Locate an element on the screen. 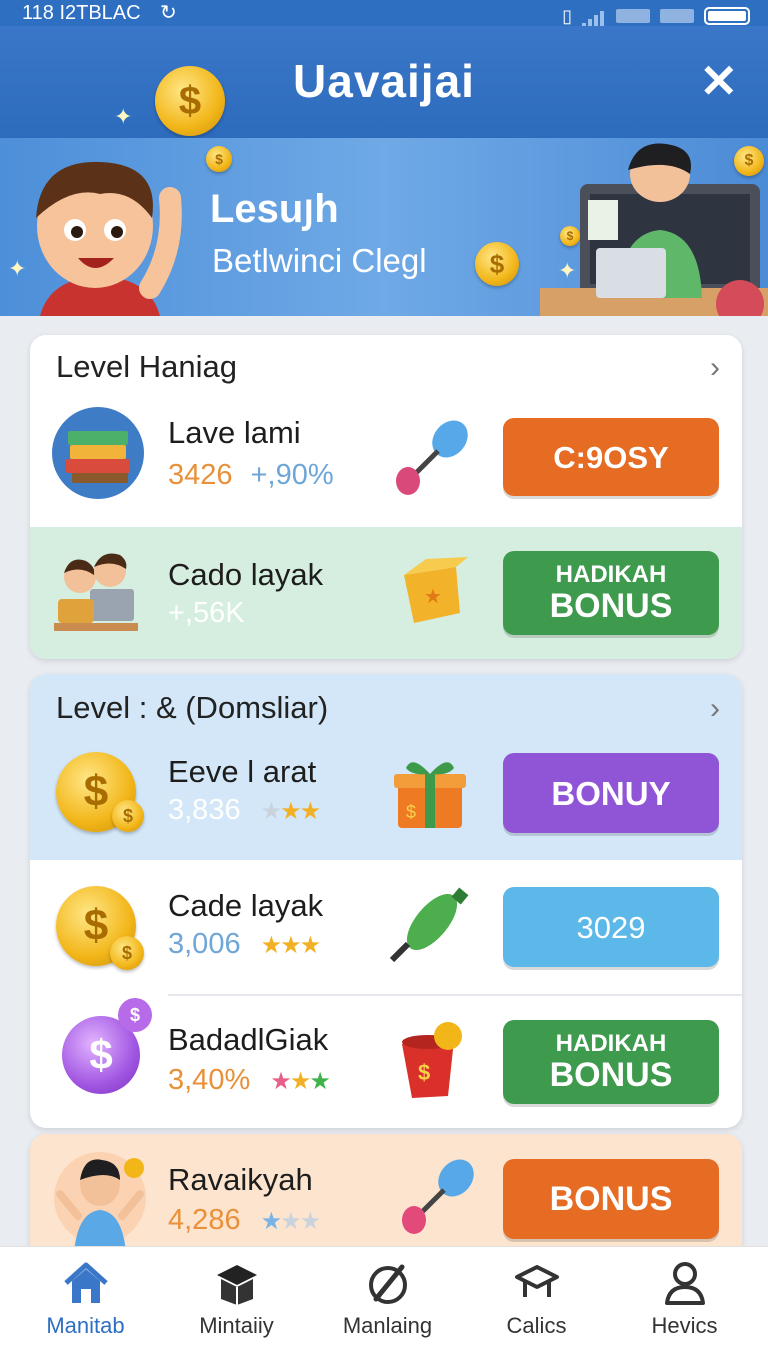 The width and height of the screenshot is (768, 1345). item-value: 3,40% is located at coordinates (209, 1080).